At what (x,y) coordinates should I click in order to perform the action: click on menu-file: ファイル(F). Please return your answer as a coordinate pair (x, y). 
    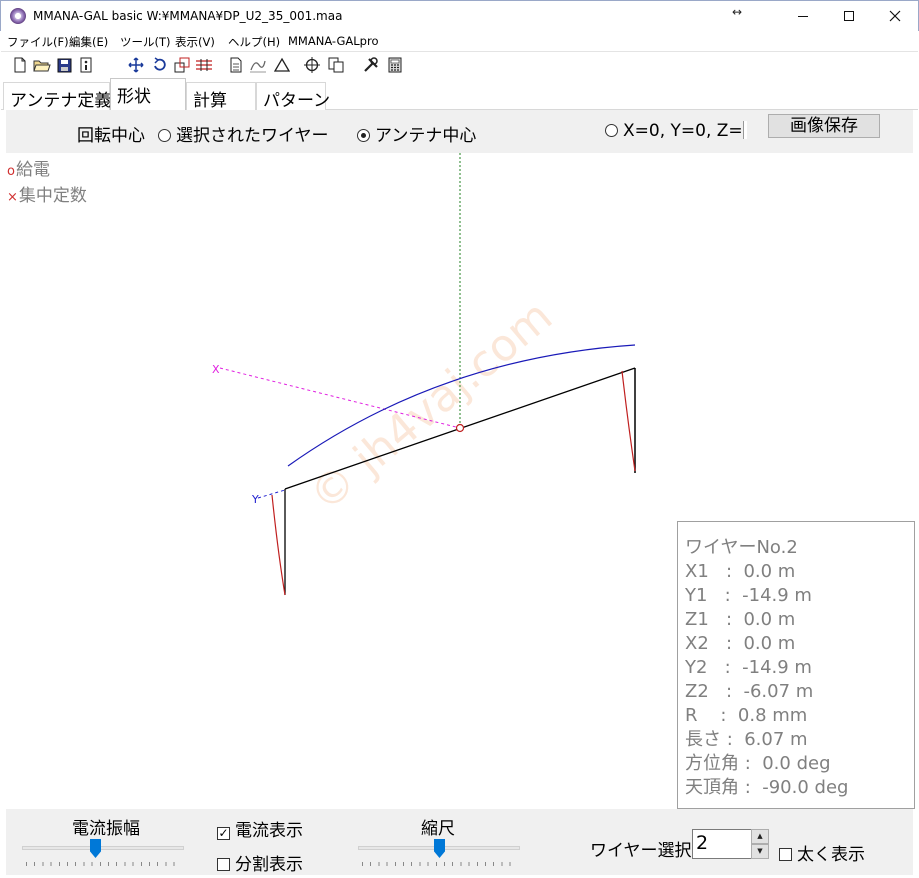
    Looking at the image, I should click on (38, 42).